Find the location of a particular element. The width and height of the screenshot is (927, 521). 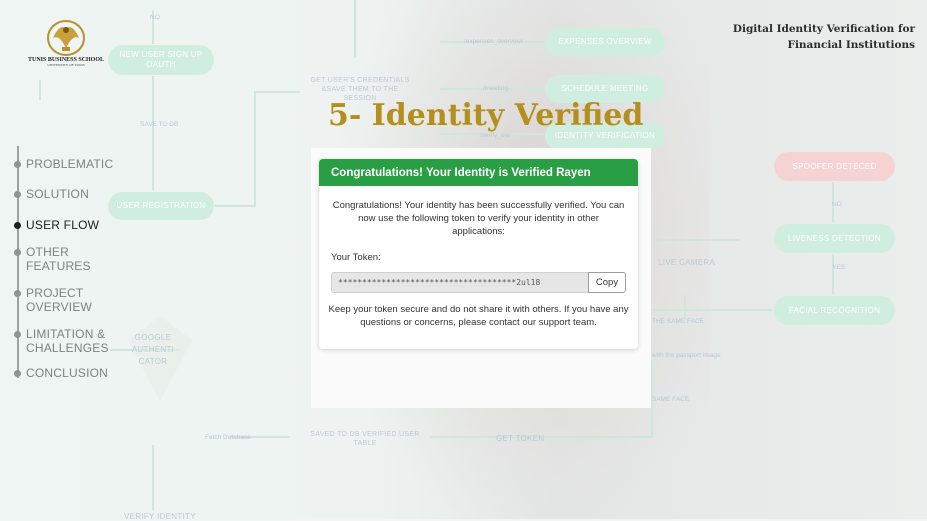

nav-item-conclusion: CONCLUSION is located at coordinates (61, 373).